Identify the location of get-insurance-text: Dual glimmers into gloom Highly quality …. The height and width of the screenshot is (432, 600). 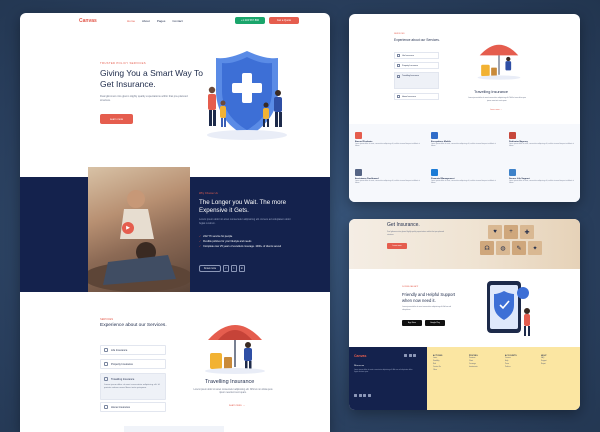
(416, 233).